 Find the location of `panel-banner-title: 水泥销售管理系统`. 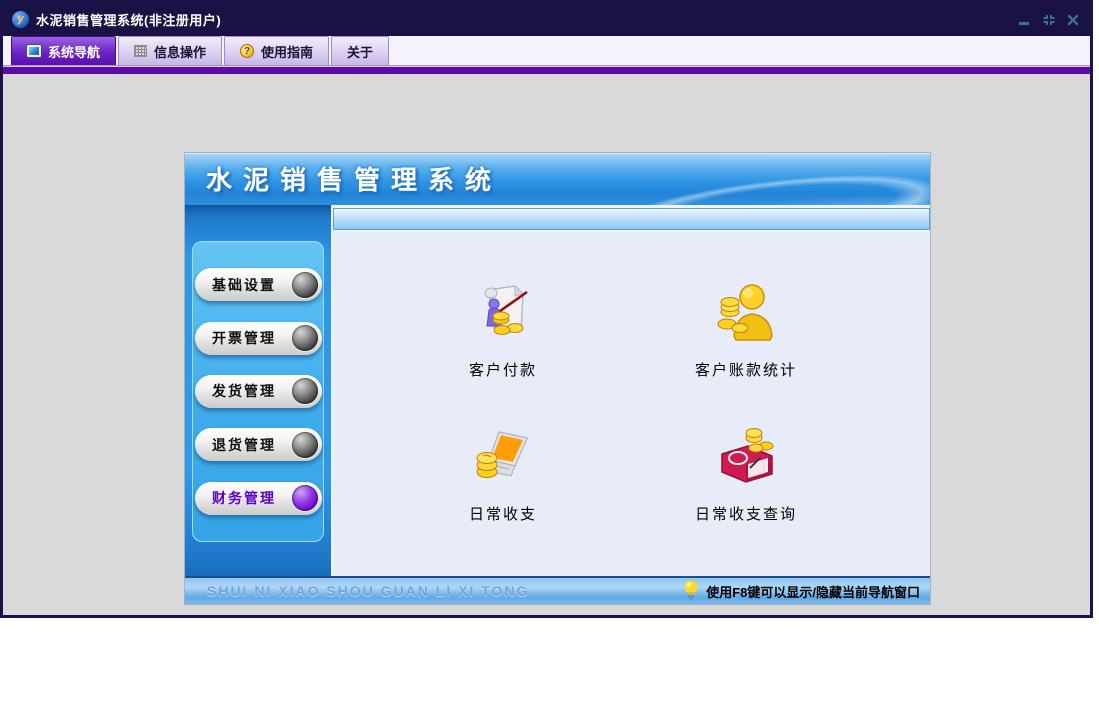

panel-banner-title: 水泥销售管理系统 is located at coordinates (354, 180).